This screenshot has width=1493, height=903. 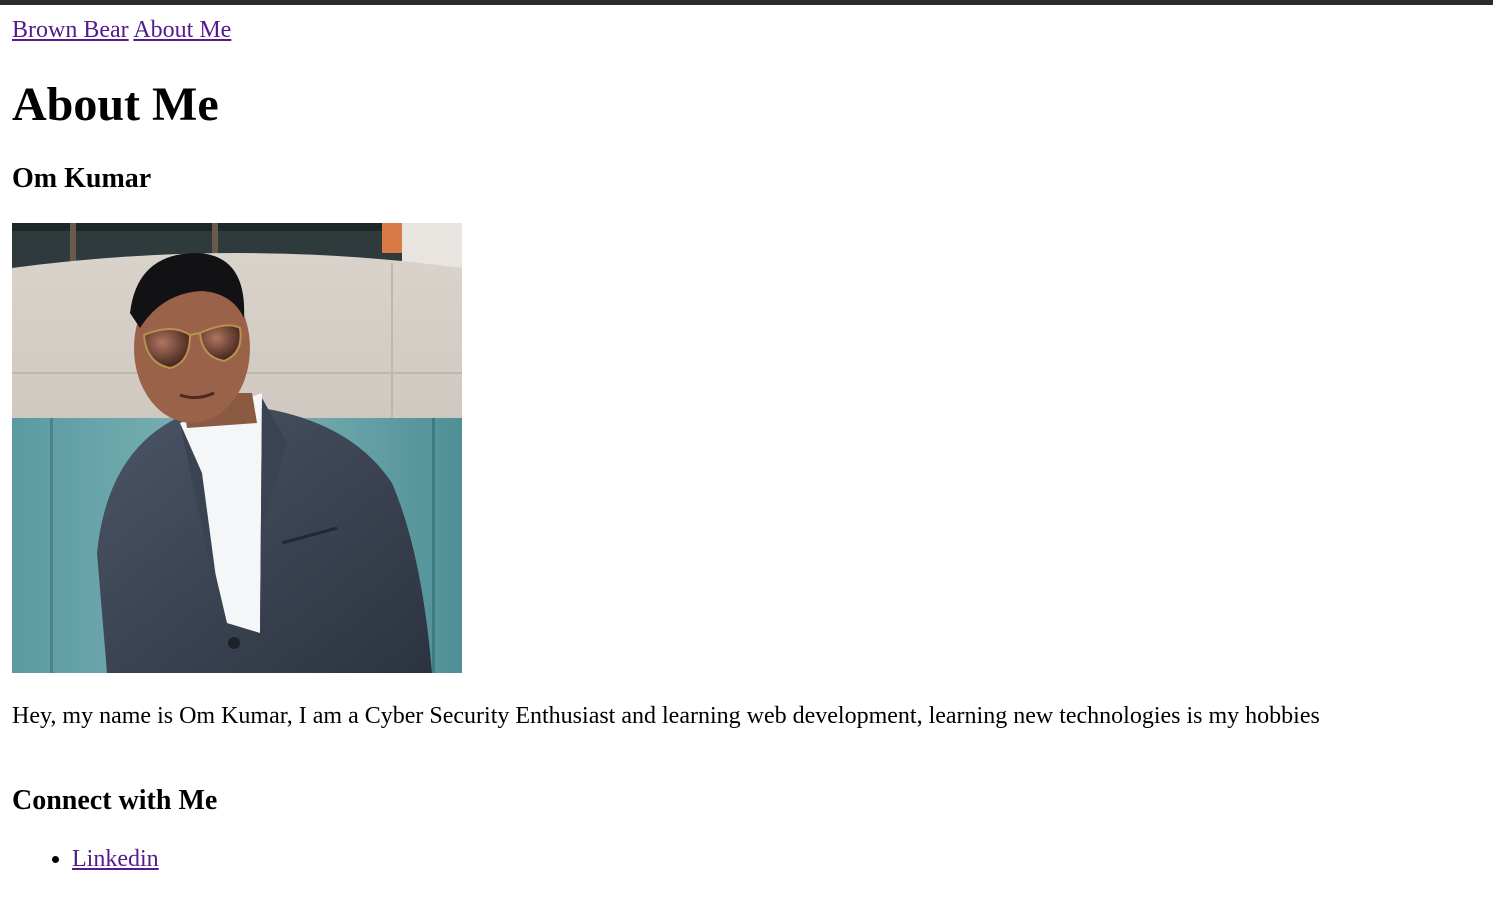 I want to click on nav-link-brown-bear: Brown Bear, so click(x=70, y=30).